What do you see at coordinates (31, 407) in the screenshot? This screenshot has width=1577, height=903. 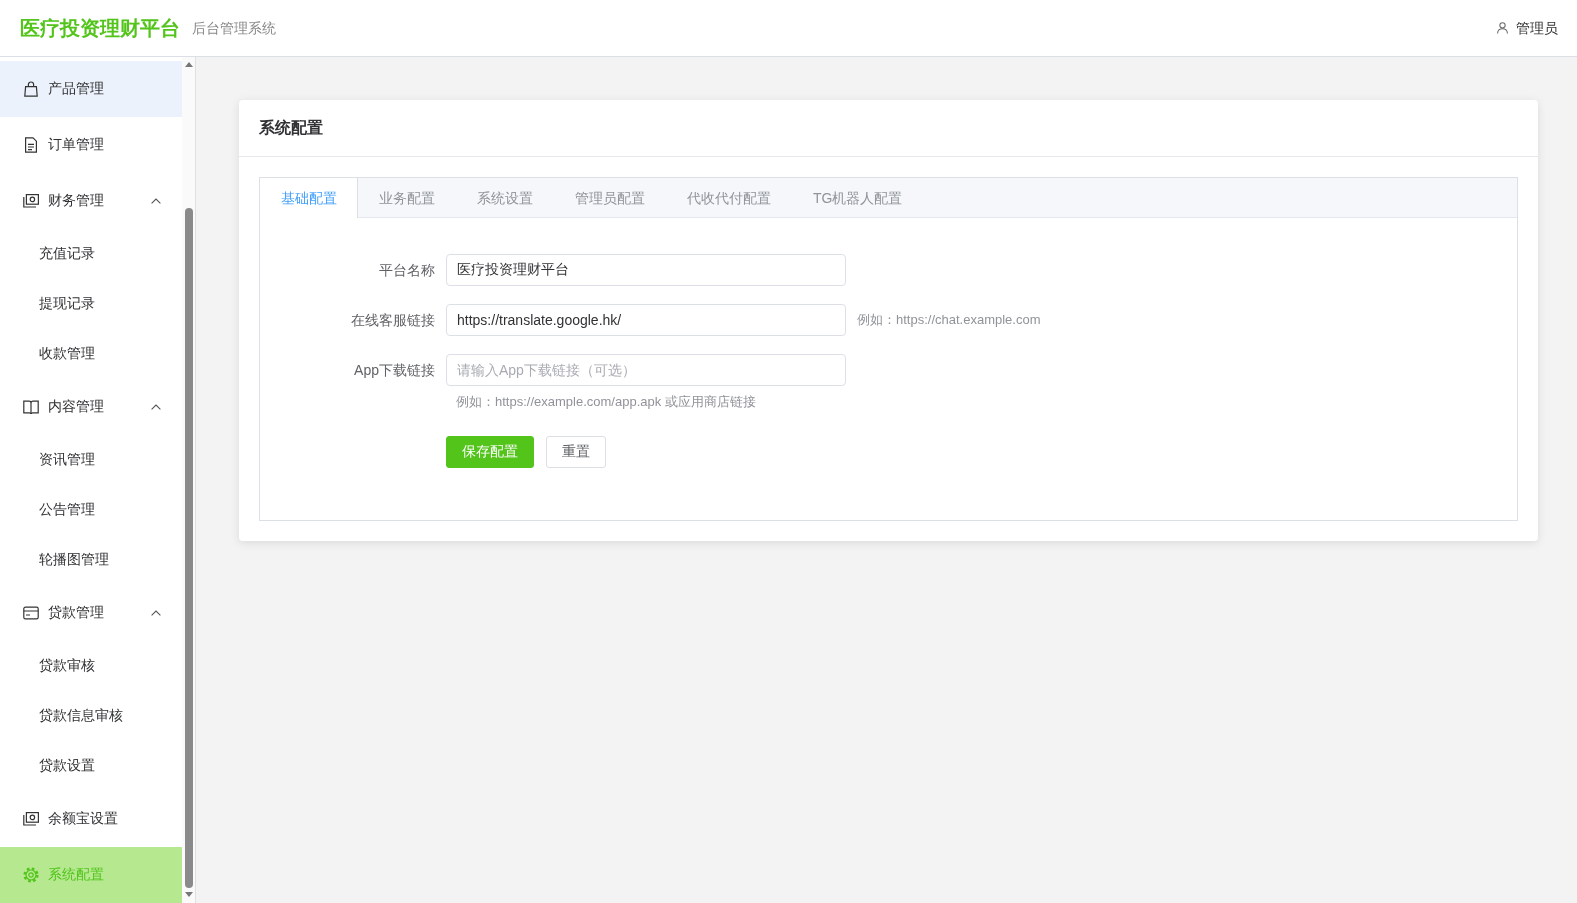 I see `book-icon` at bounding box center [31, 407].